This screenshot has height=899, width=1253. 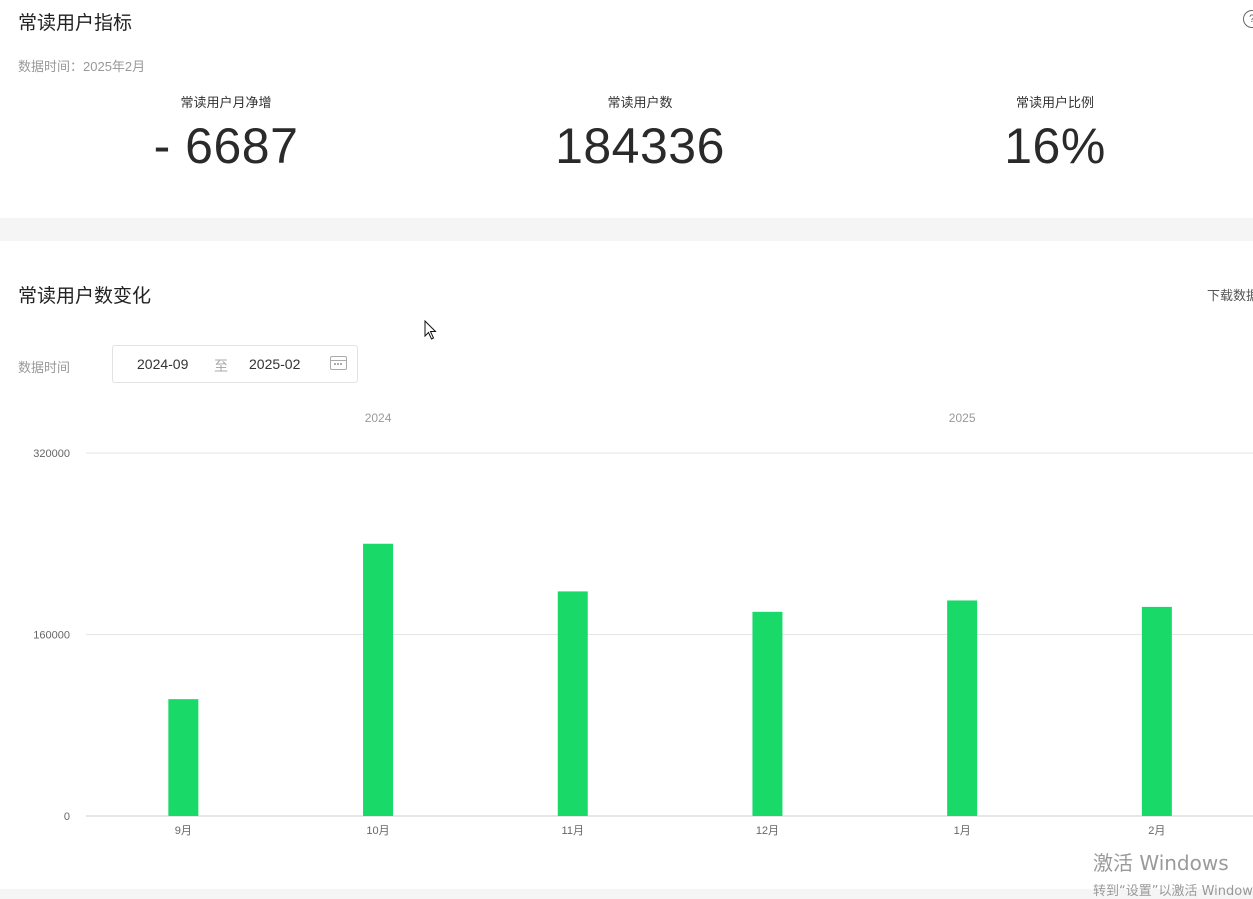 What do you see at coordinates (85, 296) in the screenshot?
I see `trend-title: 常读用户数变化` at bounding box center [85, 296].